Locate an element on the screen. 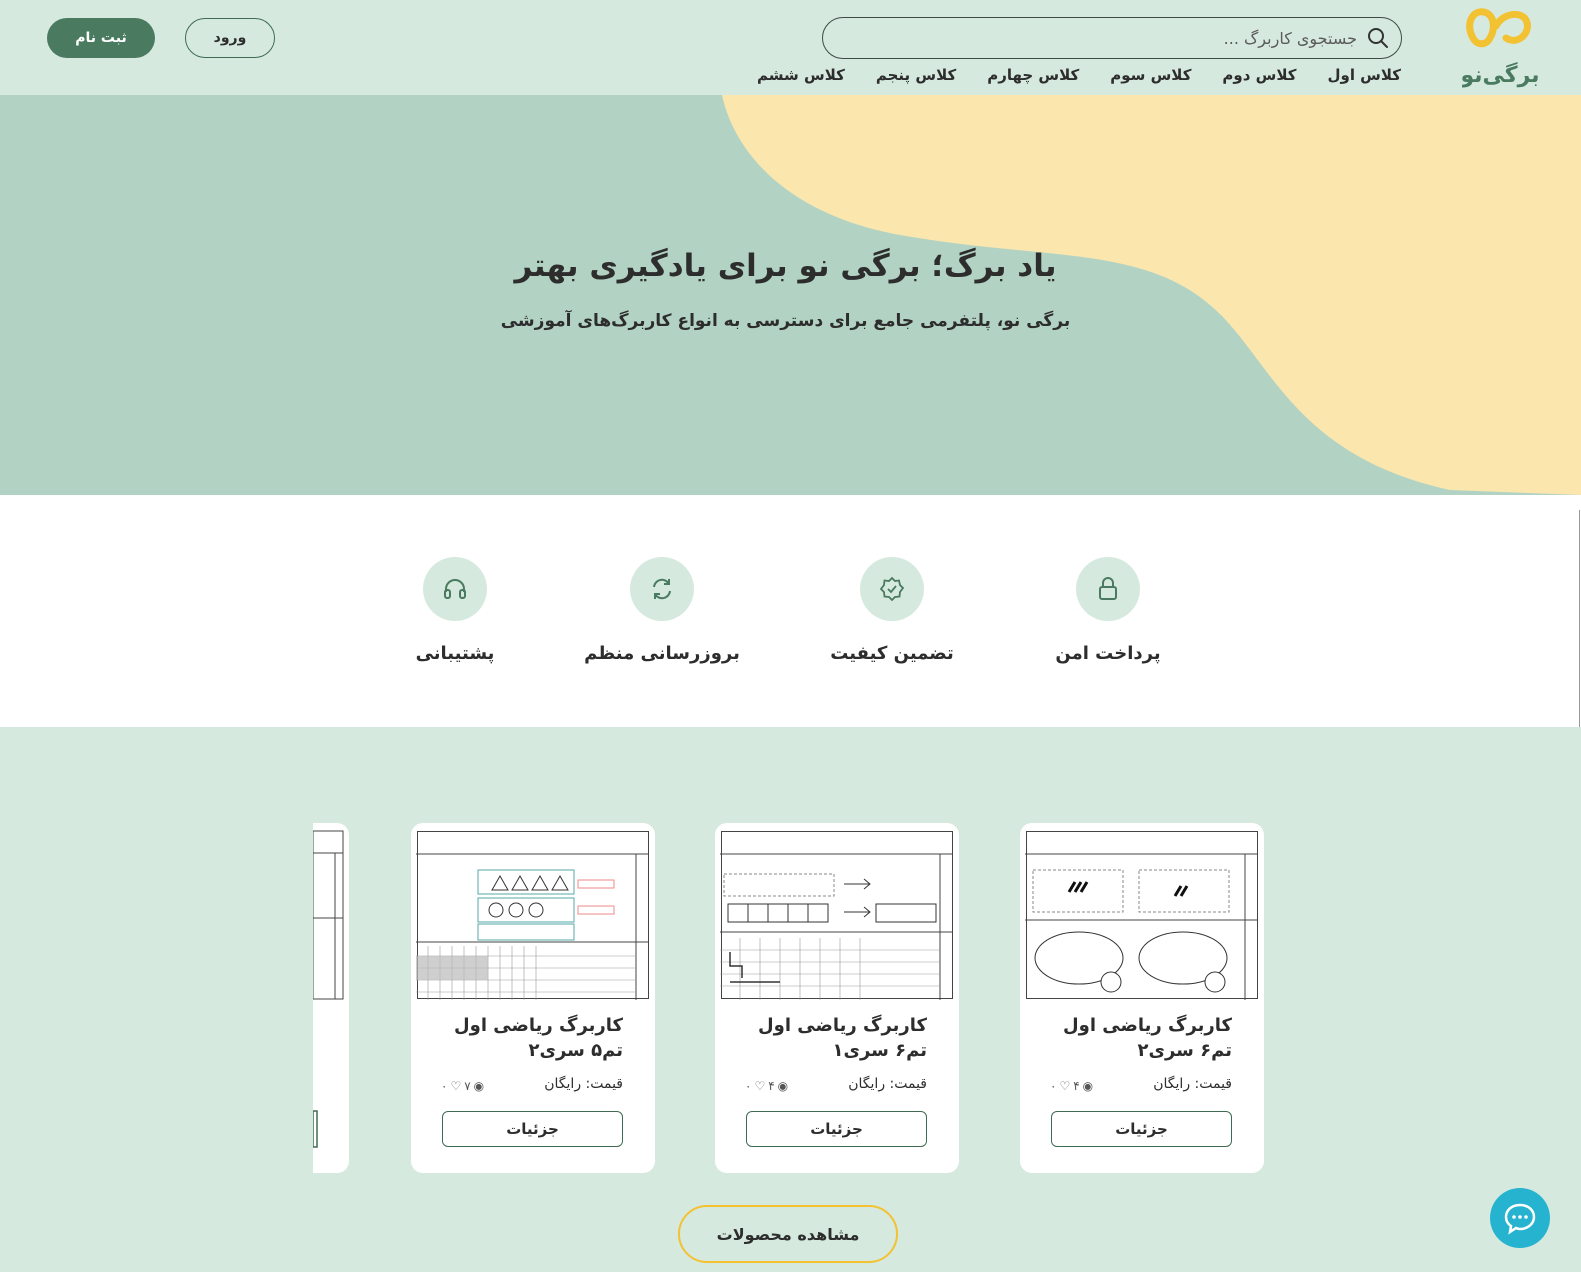 Image resolution: width=1581 pixels, height=1272 pixels. feature-label: پرداخت امن is located at coordinates (1108, 653).